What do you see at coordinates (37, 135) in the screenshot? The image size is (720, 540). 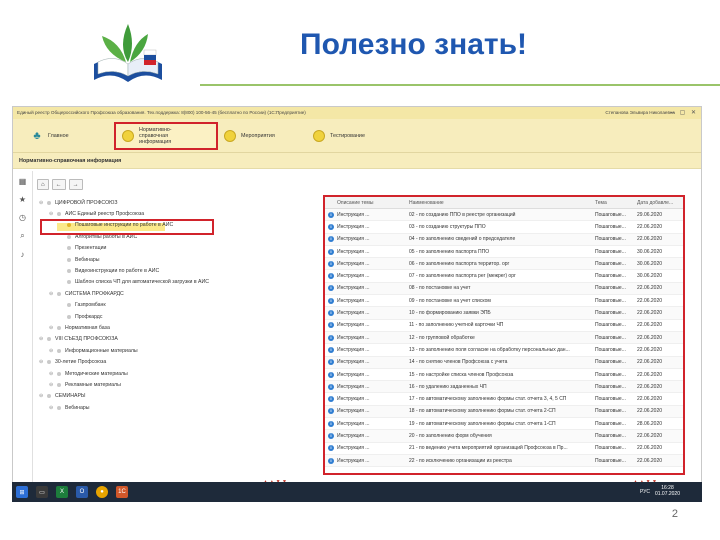 I see `home-icon: ♣` at bounding box center [37, 135].